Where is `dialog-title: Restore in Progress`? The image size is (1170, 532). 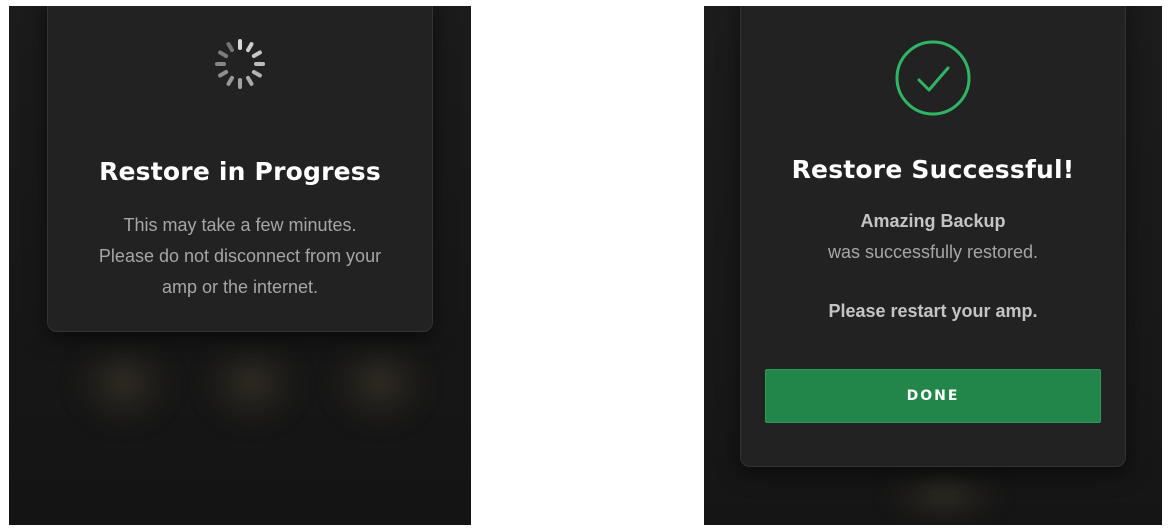
dialog-title: Restore in Progress is located at coordinates (240, 171).